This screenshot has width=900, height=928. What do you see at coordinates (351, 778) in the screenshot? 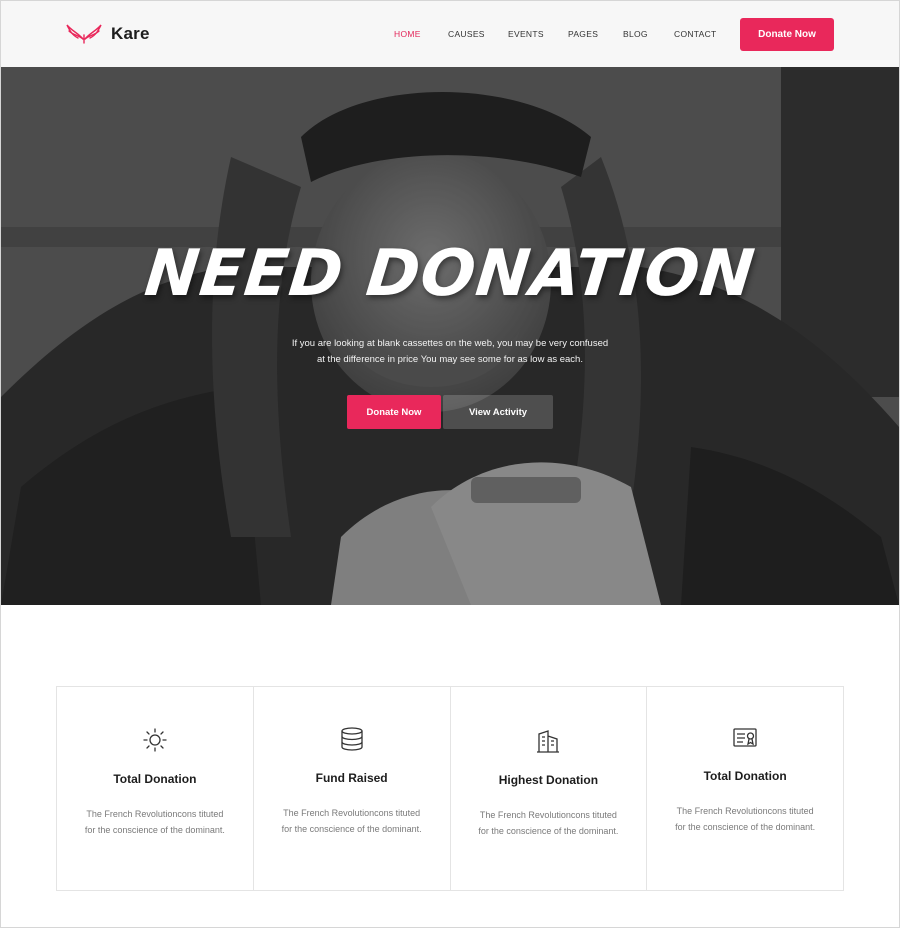
I see `feature-title: Fund Raised` at bounding box center [351, 778].